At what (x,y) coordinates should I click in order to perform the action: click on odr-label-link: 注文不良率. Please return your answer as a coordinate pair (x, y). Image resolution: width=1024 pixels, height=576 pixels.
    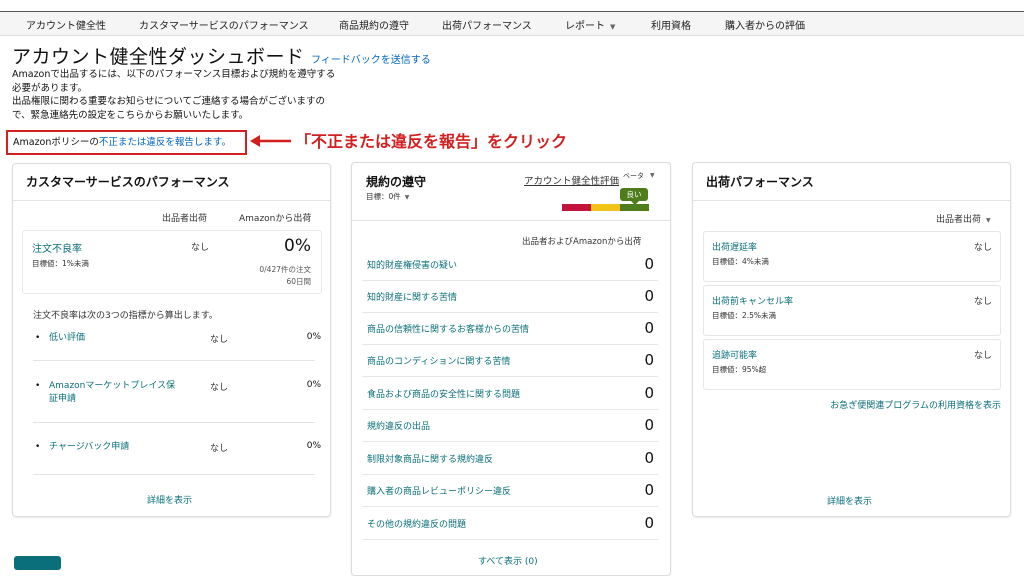
    Looking at the image, I should click on (57, 247).